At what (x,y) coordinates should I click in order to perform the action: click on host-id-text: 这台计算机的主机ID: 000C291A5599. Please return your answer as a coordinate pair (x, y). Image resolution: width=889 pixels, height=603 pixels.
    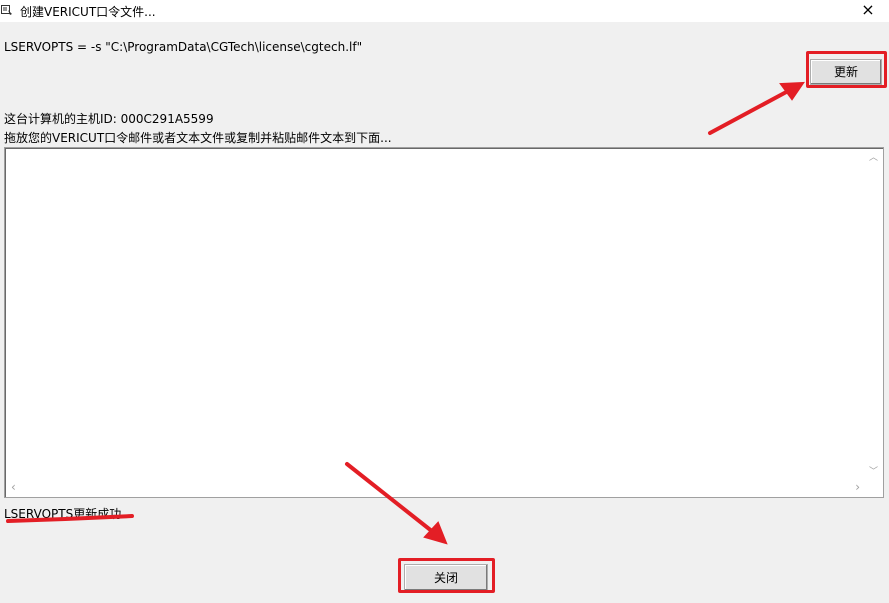
    Looking at the image, I should click on (109, 119).